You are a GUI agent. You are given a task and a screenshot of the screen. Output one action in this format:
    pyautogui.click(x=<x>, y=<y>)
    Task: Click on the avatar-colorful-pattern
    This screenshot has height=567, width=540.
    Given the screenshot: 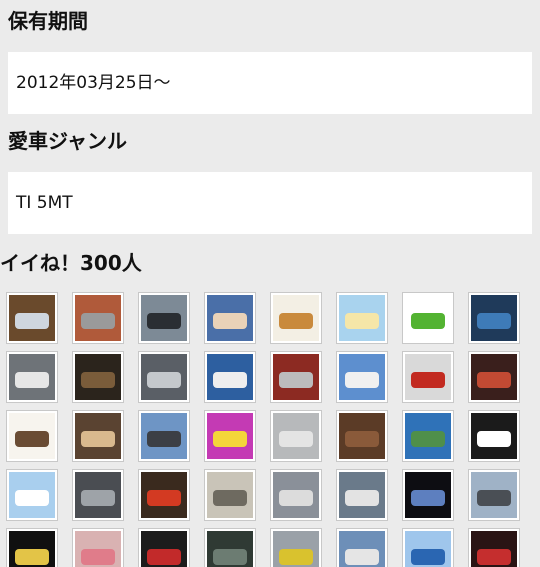 What is the action you would take?
    pyautogui.click(x=230, y=436)
    